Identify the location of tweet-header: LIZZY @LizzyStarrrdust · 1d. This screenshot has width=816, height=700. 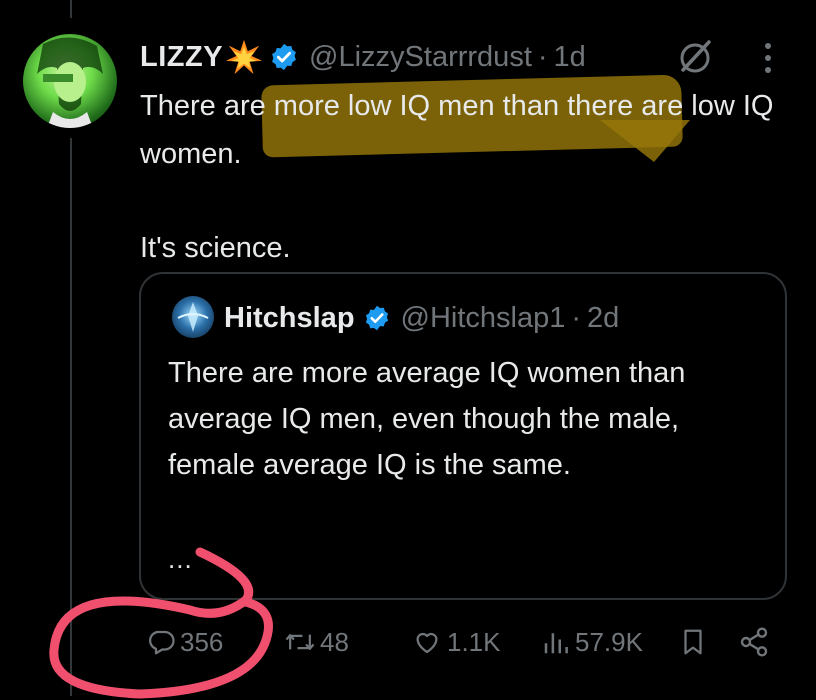
(363, 57).